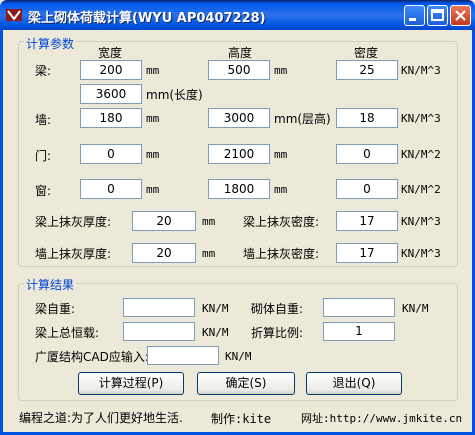 This screenshot has height=435, width=475. Describe the element at coordinates (239, 154) in the screenshot. I see `door-height-input: 2100` at that location.